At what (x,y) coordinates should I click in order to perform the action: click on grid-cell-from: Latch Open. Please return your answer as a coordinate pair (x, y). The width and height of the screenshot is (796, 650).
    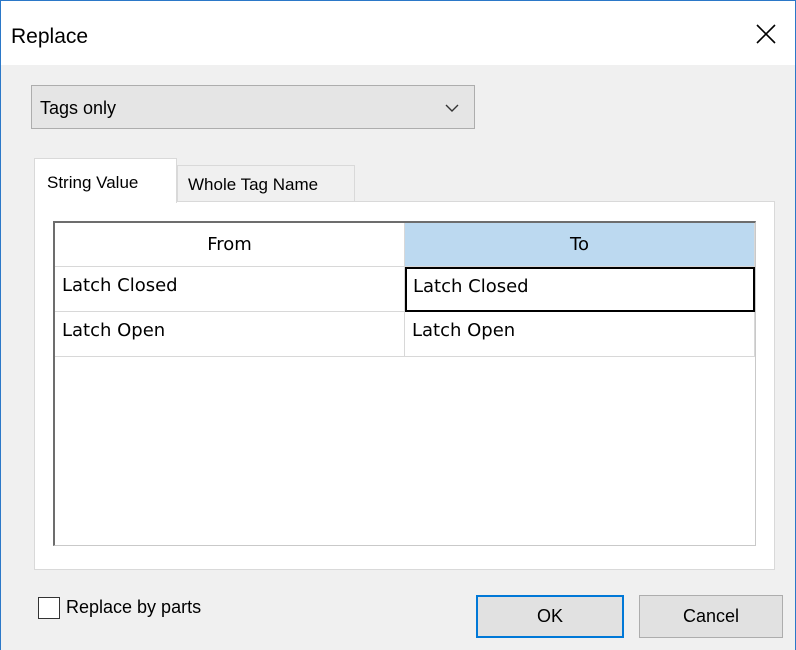
    Looking at the image, I should click on (230, 334).